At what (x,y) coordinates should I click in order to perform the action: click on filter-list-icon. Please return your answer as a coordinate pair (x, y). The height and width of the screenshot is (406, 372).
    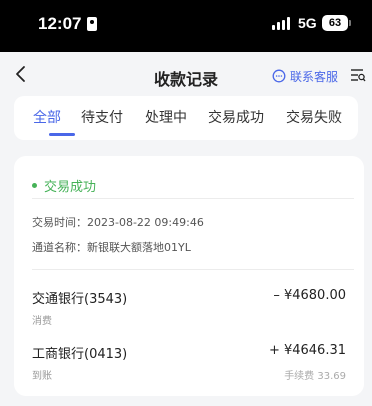
    Looking at the image, I should click on (358, 75).